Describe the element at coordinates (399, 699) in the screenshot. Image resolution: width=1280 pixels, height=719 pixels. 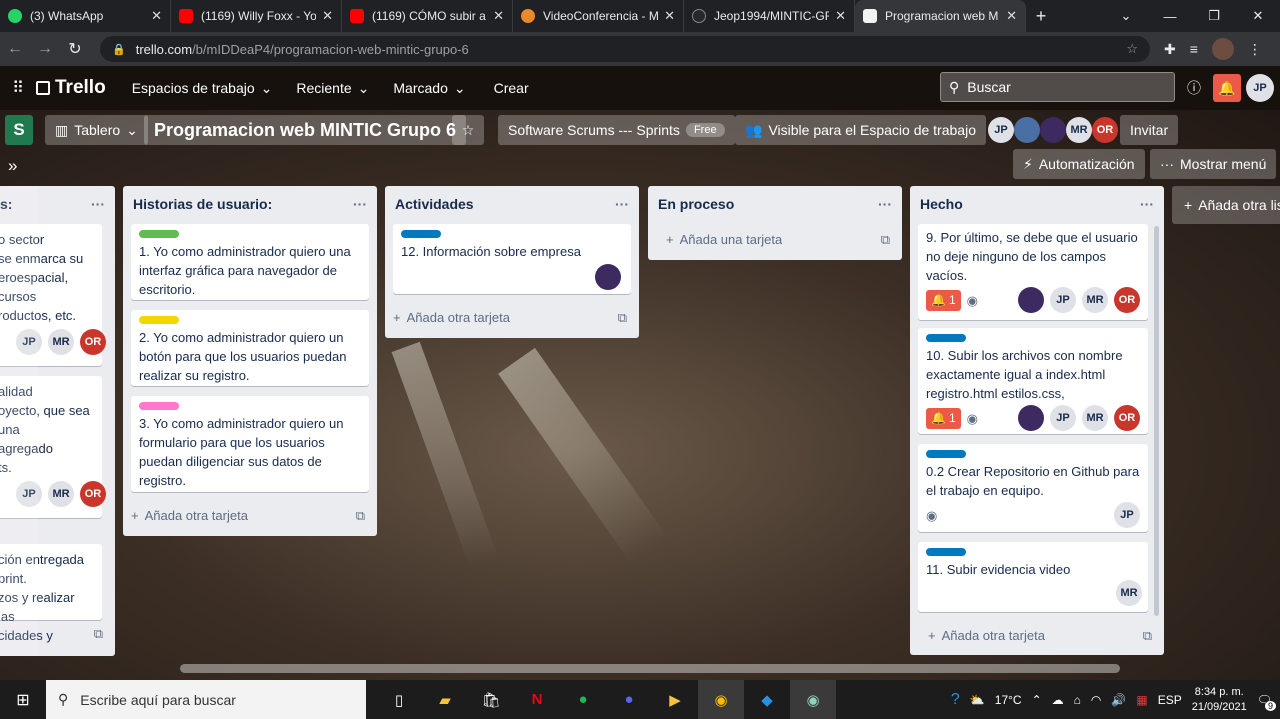
I see `task-view-icon: ▯` at that location.